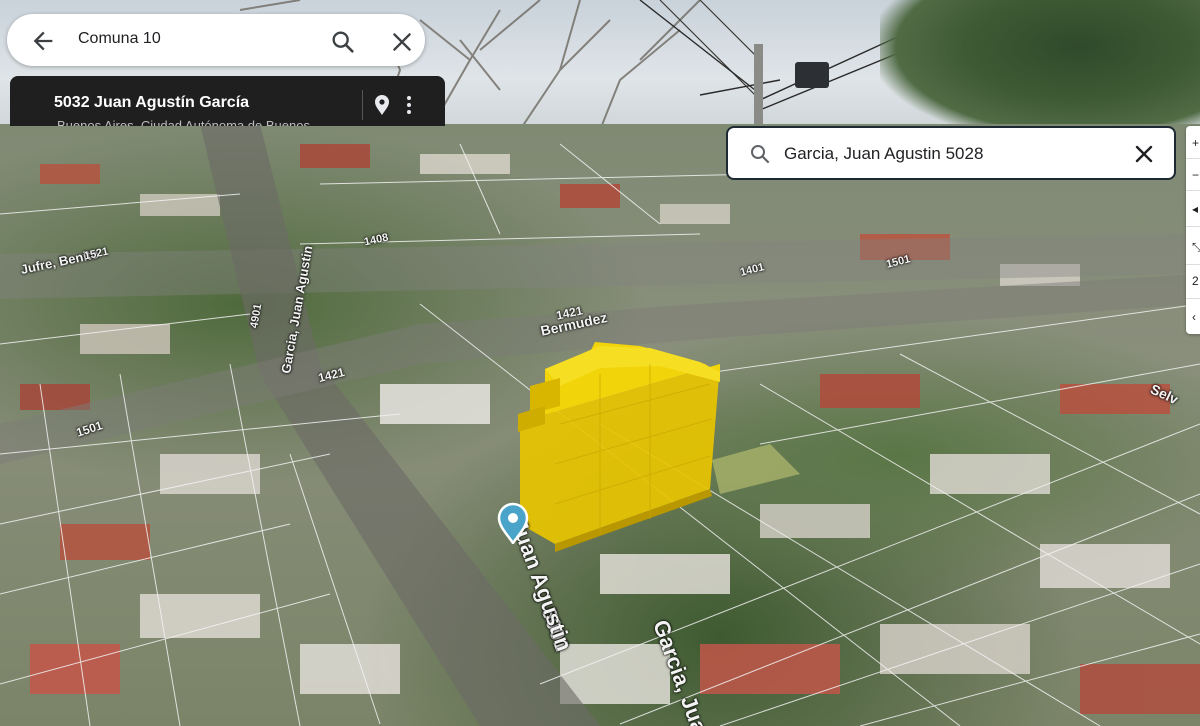 The height and width of the screenshot is (726, 1200). What do you see at coordinates (119, 39) in the screenshot?
I see `search-query-text: Comuna 10` at bounding box center [119, 39].